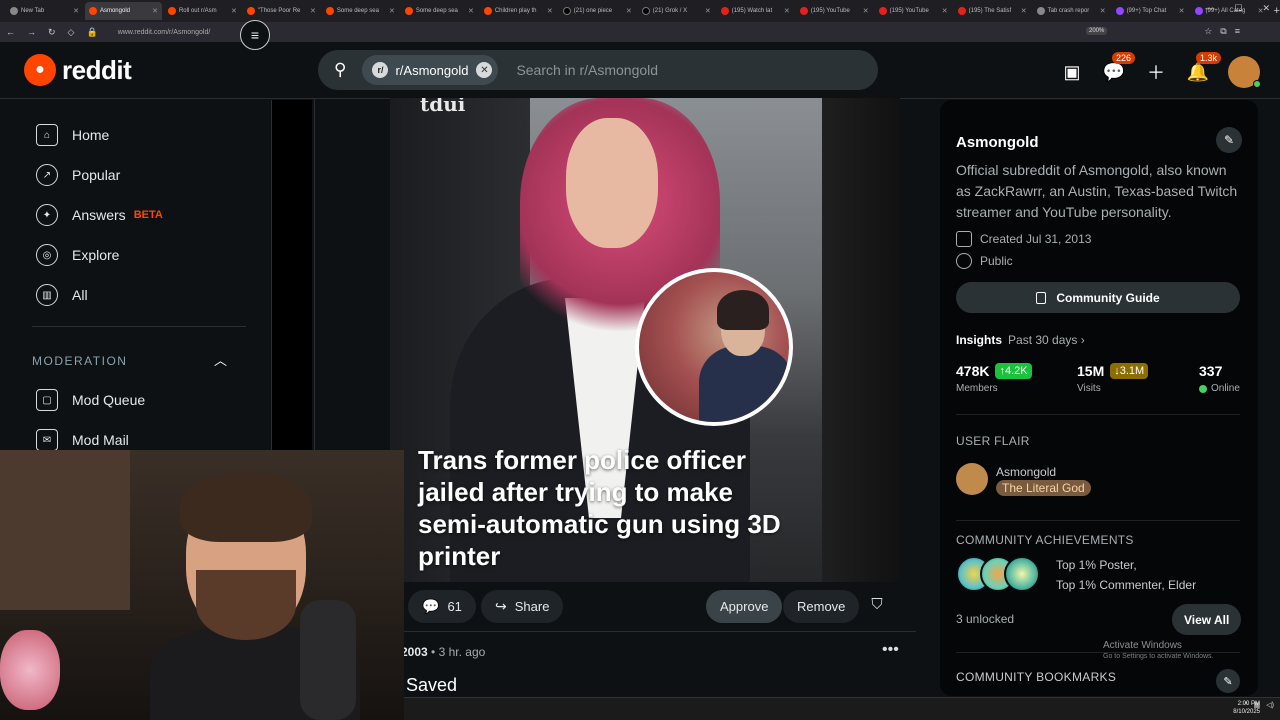  Describe the element at coordinates (821, 606) in the screenshot. I see `remove-button: Remove` at that location.